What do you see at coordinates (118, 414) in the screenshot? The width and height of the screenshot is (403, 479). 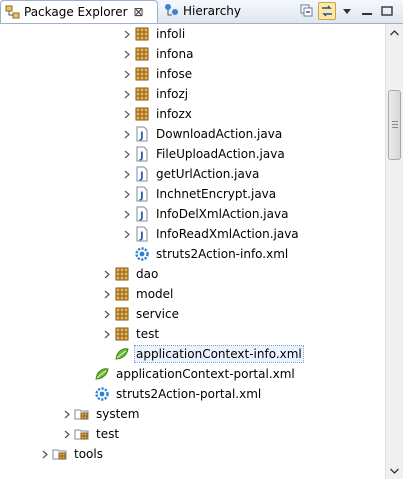 I see `tree-item-label: system` at bounding box center [118, 414].